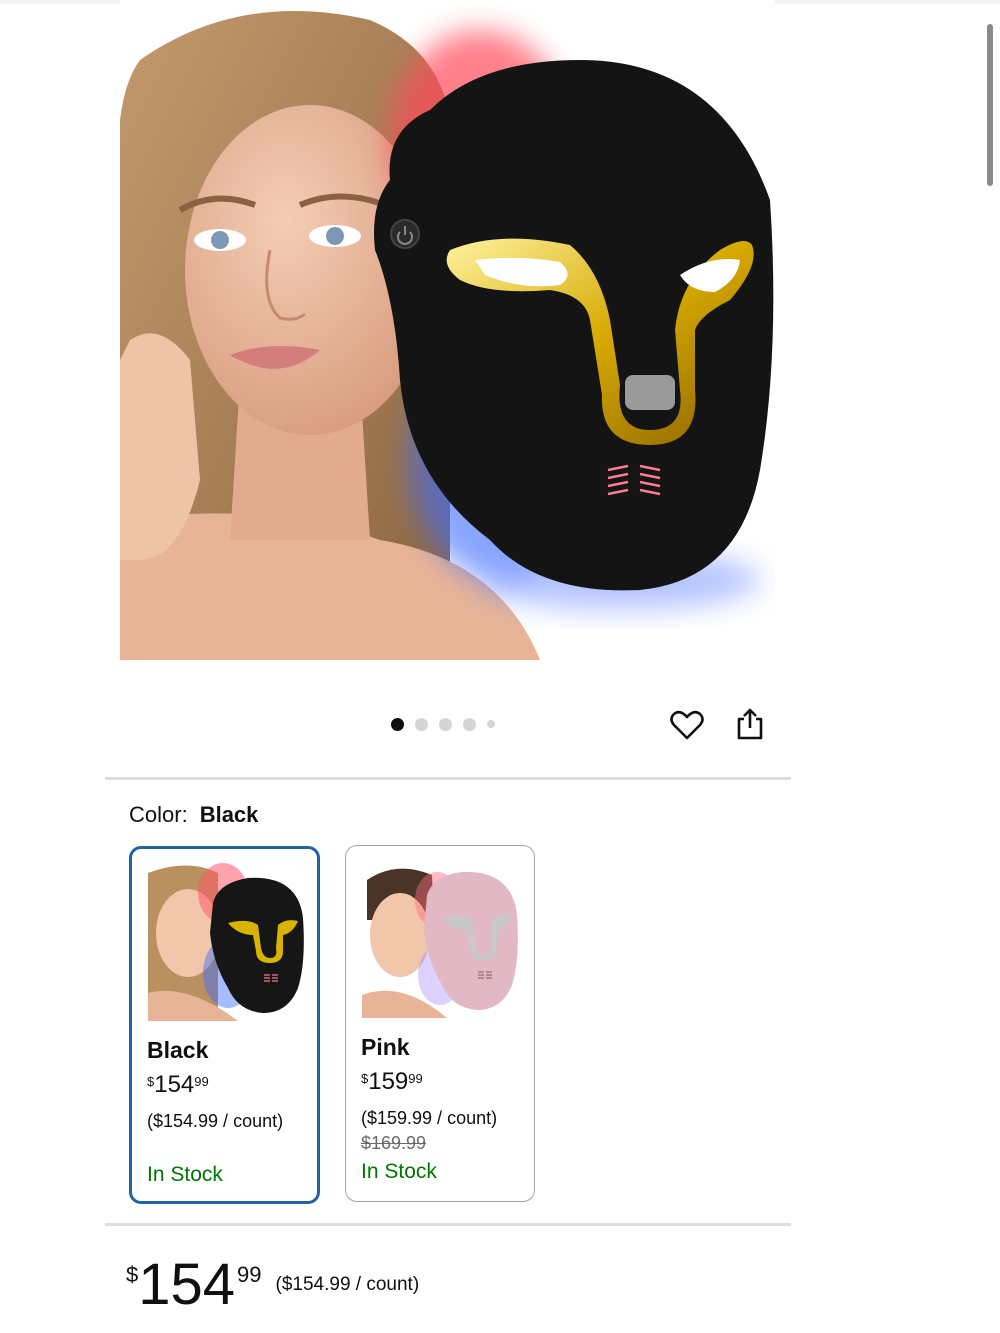 The image size is (1000, 1333). Describe the element at coordinates (347, 1284) in the screenshot. I see `unit-price: ($154.99 / count)` at that location.